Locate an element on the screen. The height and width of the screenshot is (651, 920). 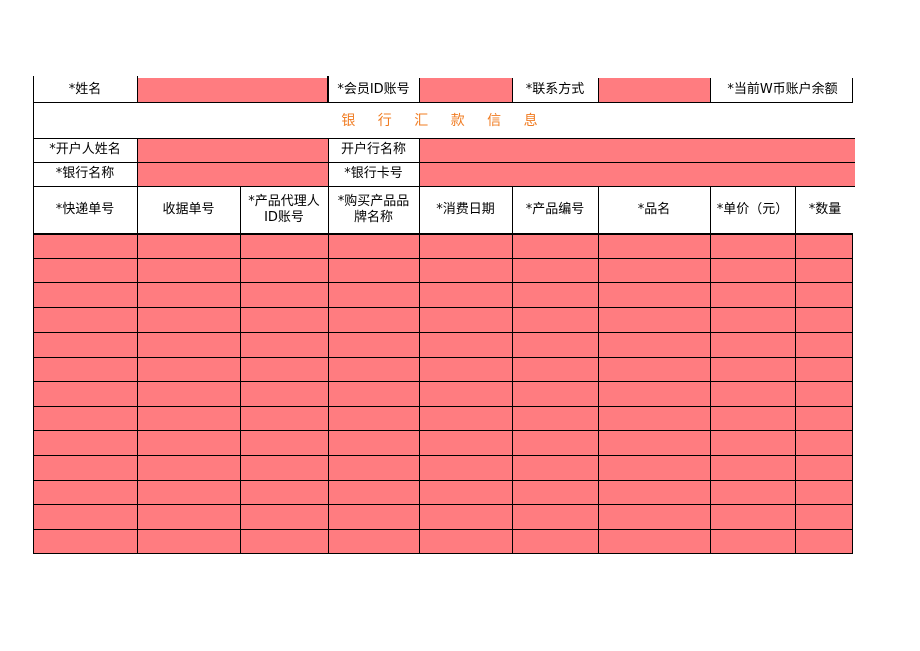
name-field is located at coordinates (232, 90).